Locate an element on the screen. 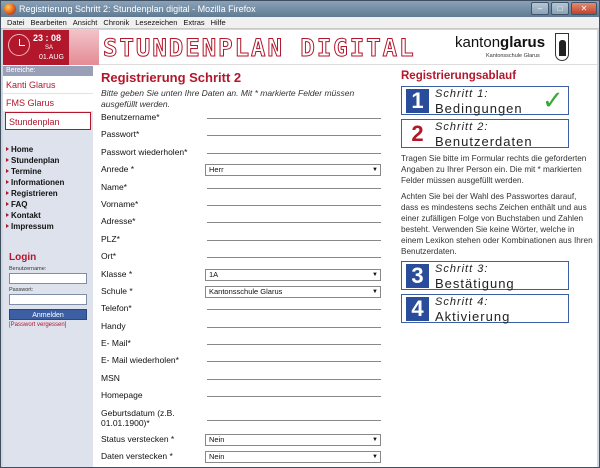 The height and width of the screenshot is (468, 600). clock-widget: 23 : 08 SA 01.AUG is located at coordinates (36, 47).